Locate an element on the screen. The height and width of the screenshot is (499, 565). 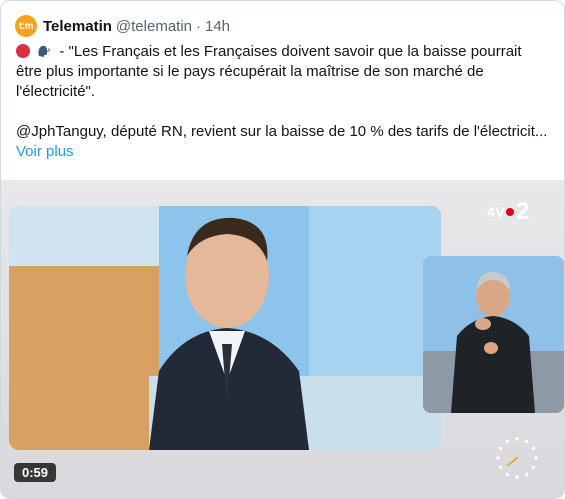
post-timestamp: 14h is located at coordinates (217, 26).